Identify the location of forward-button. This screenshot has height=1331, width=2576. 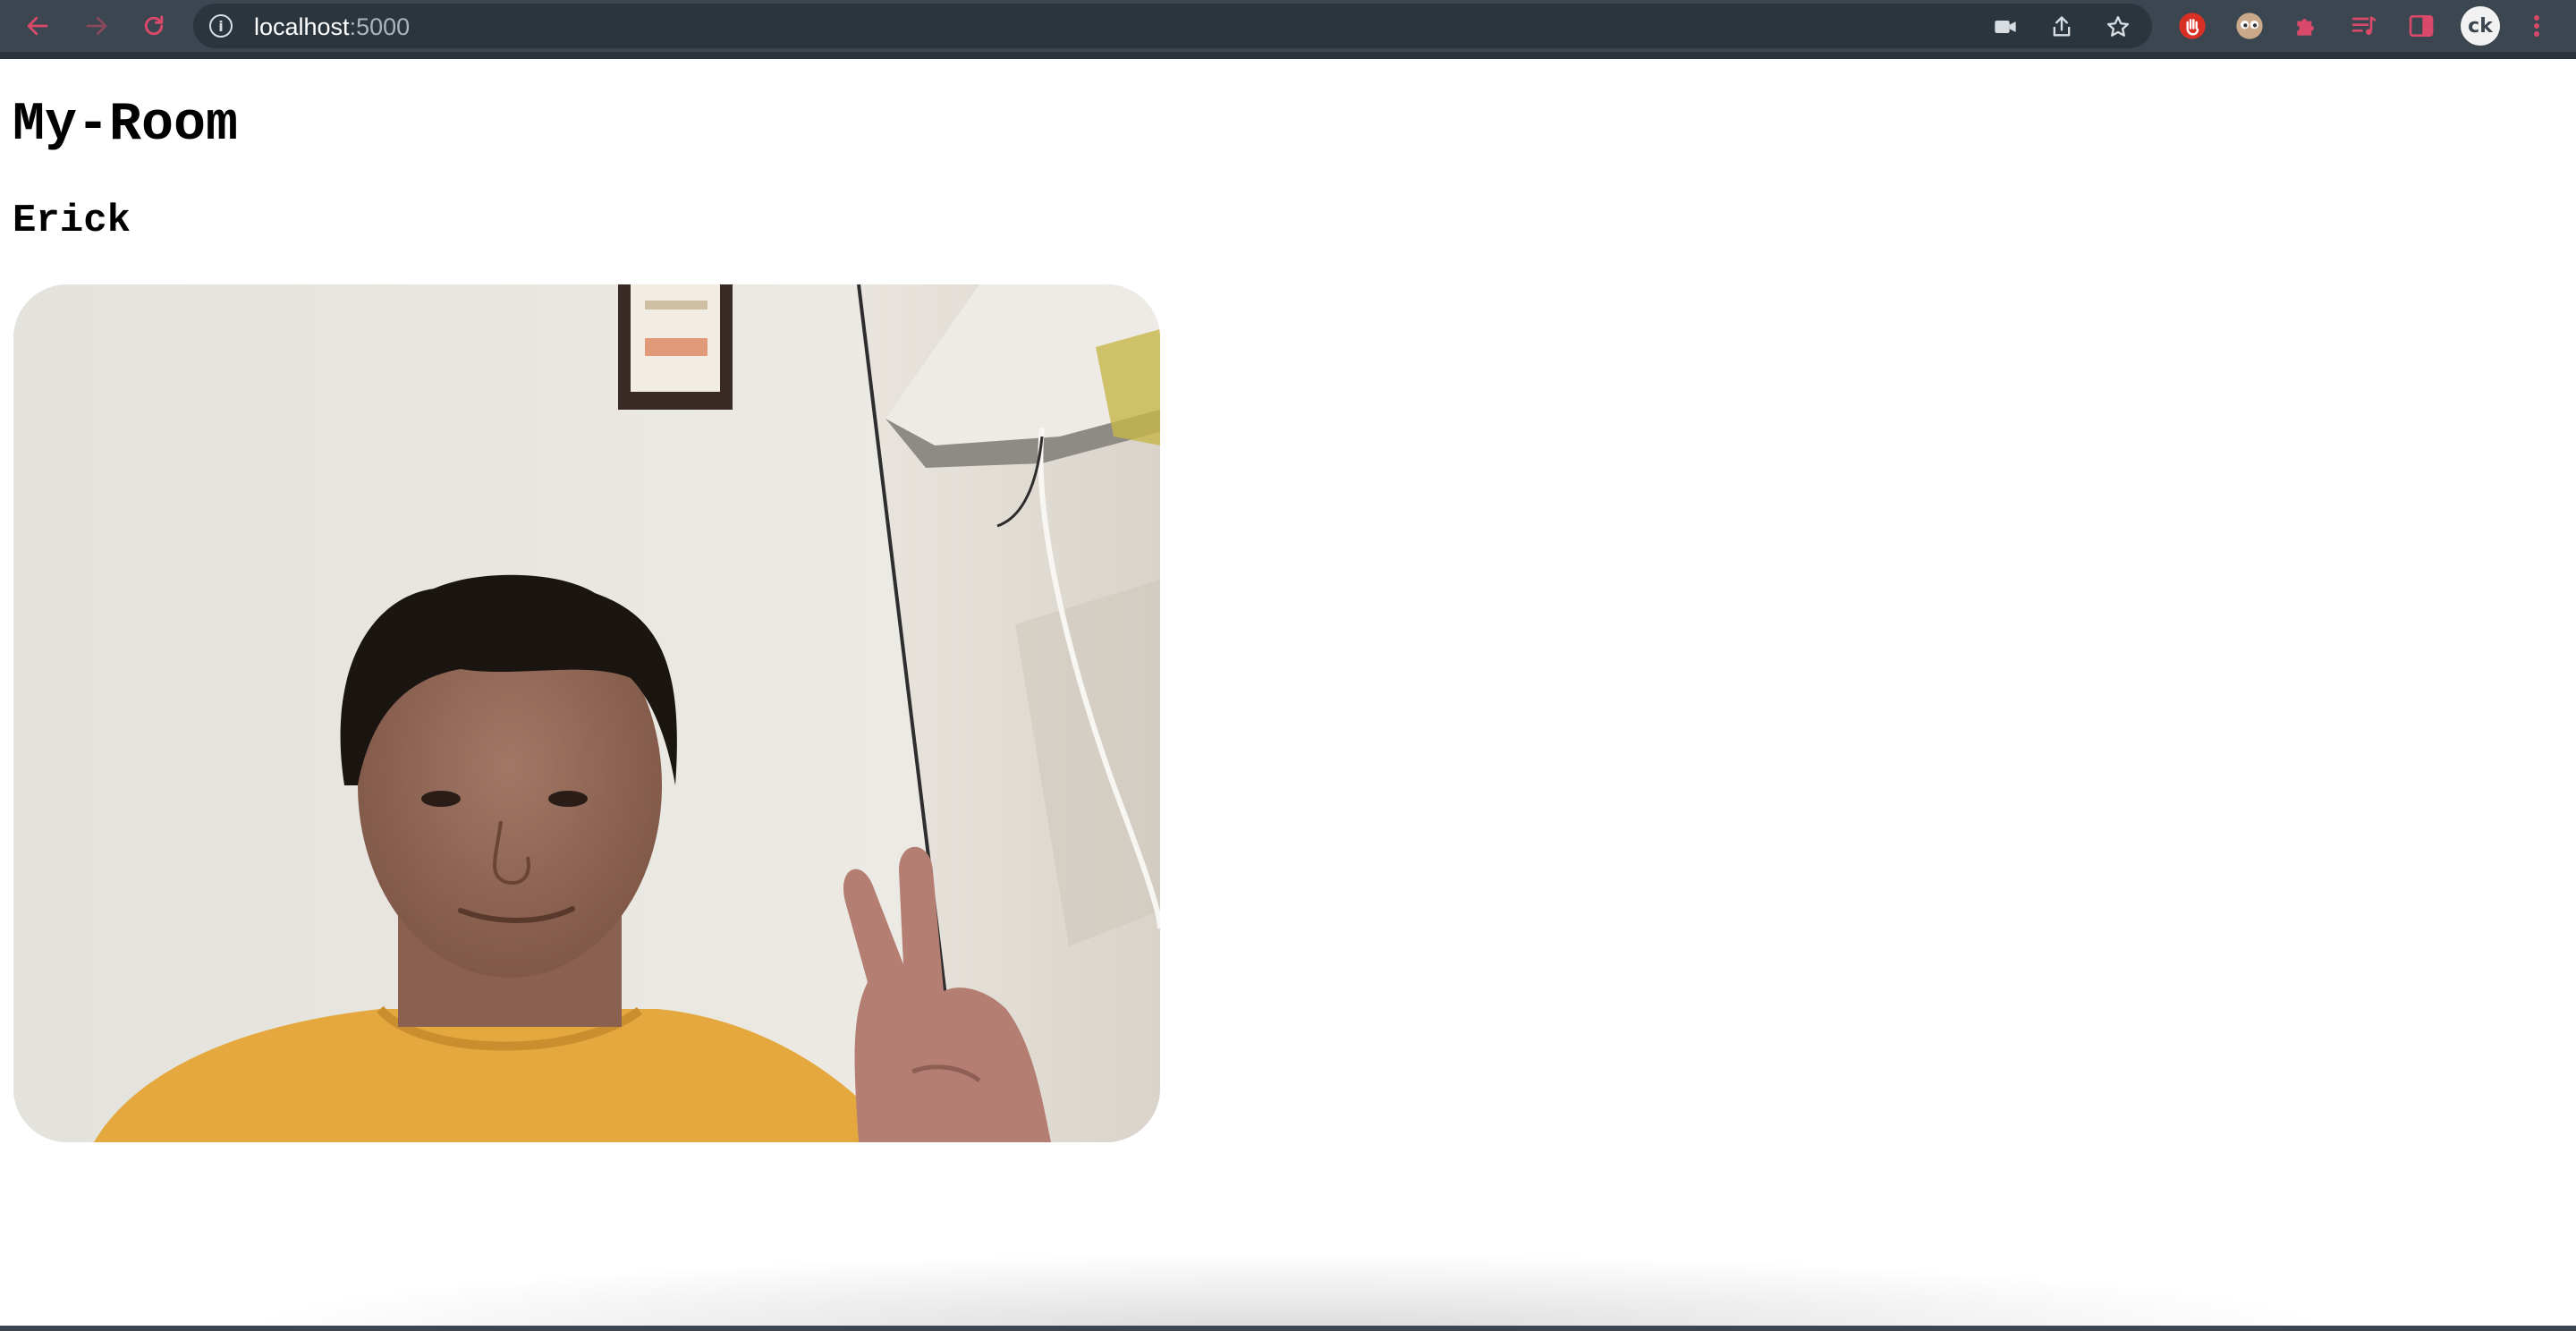
(96, 26).